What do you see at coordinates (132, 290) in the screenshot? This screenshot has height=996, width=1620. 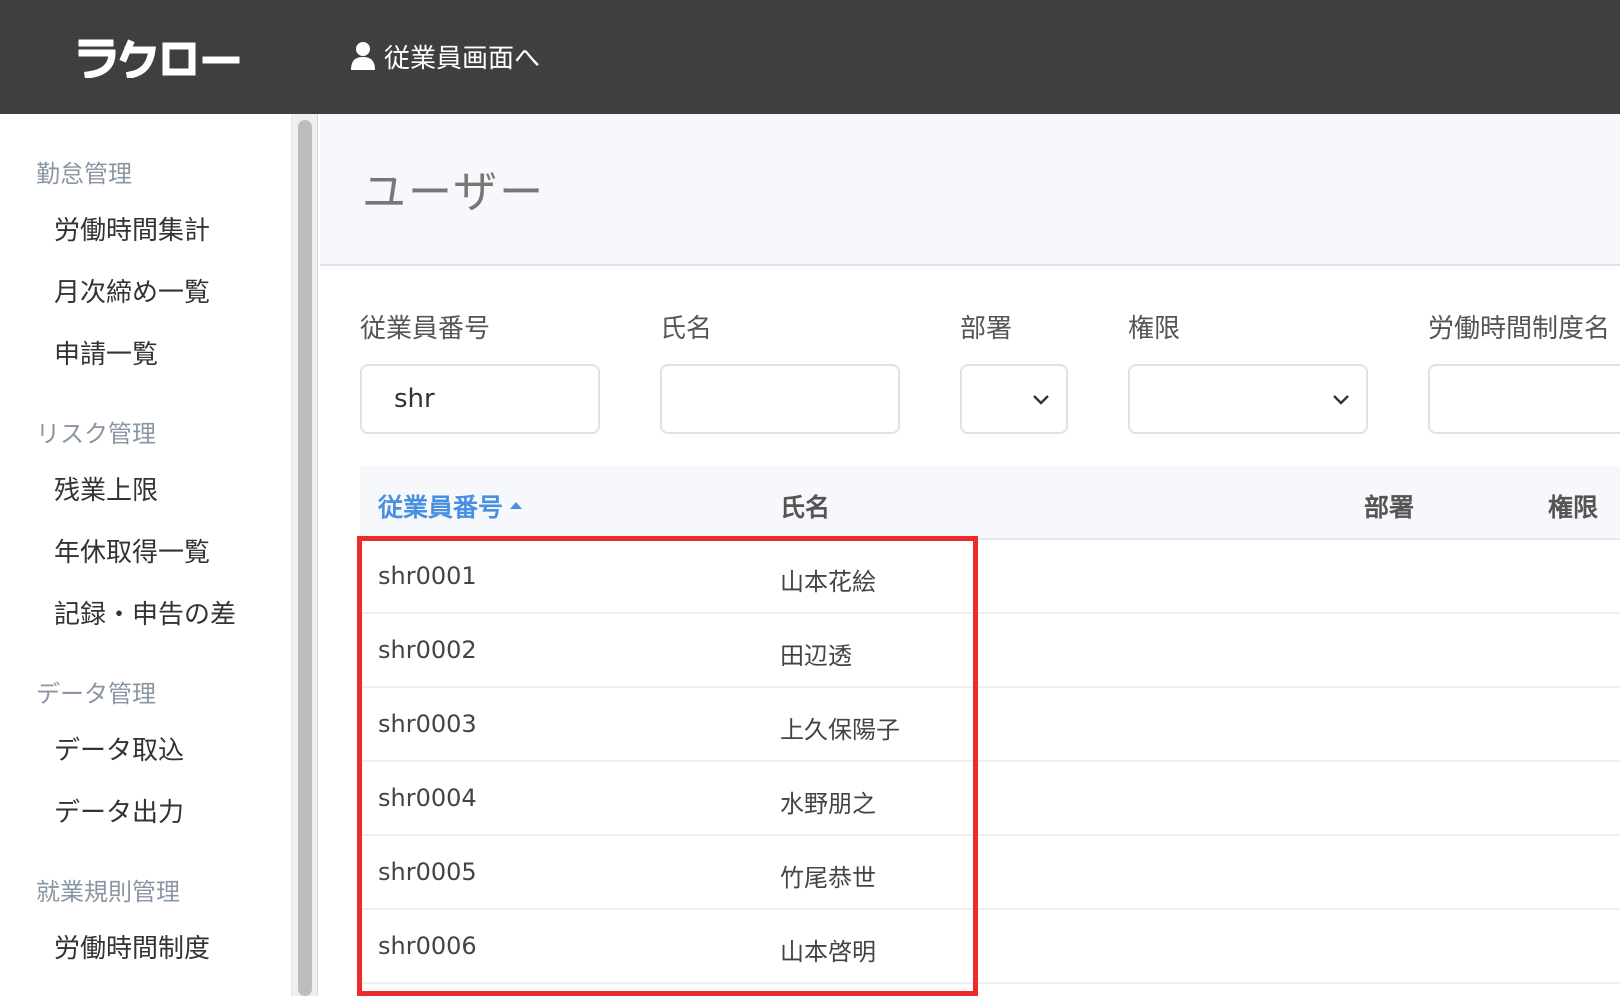 I see `sidebar-item-monthly-closing: 月次締め一覧` at bounding box center [132, 290].